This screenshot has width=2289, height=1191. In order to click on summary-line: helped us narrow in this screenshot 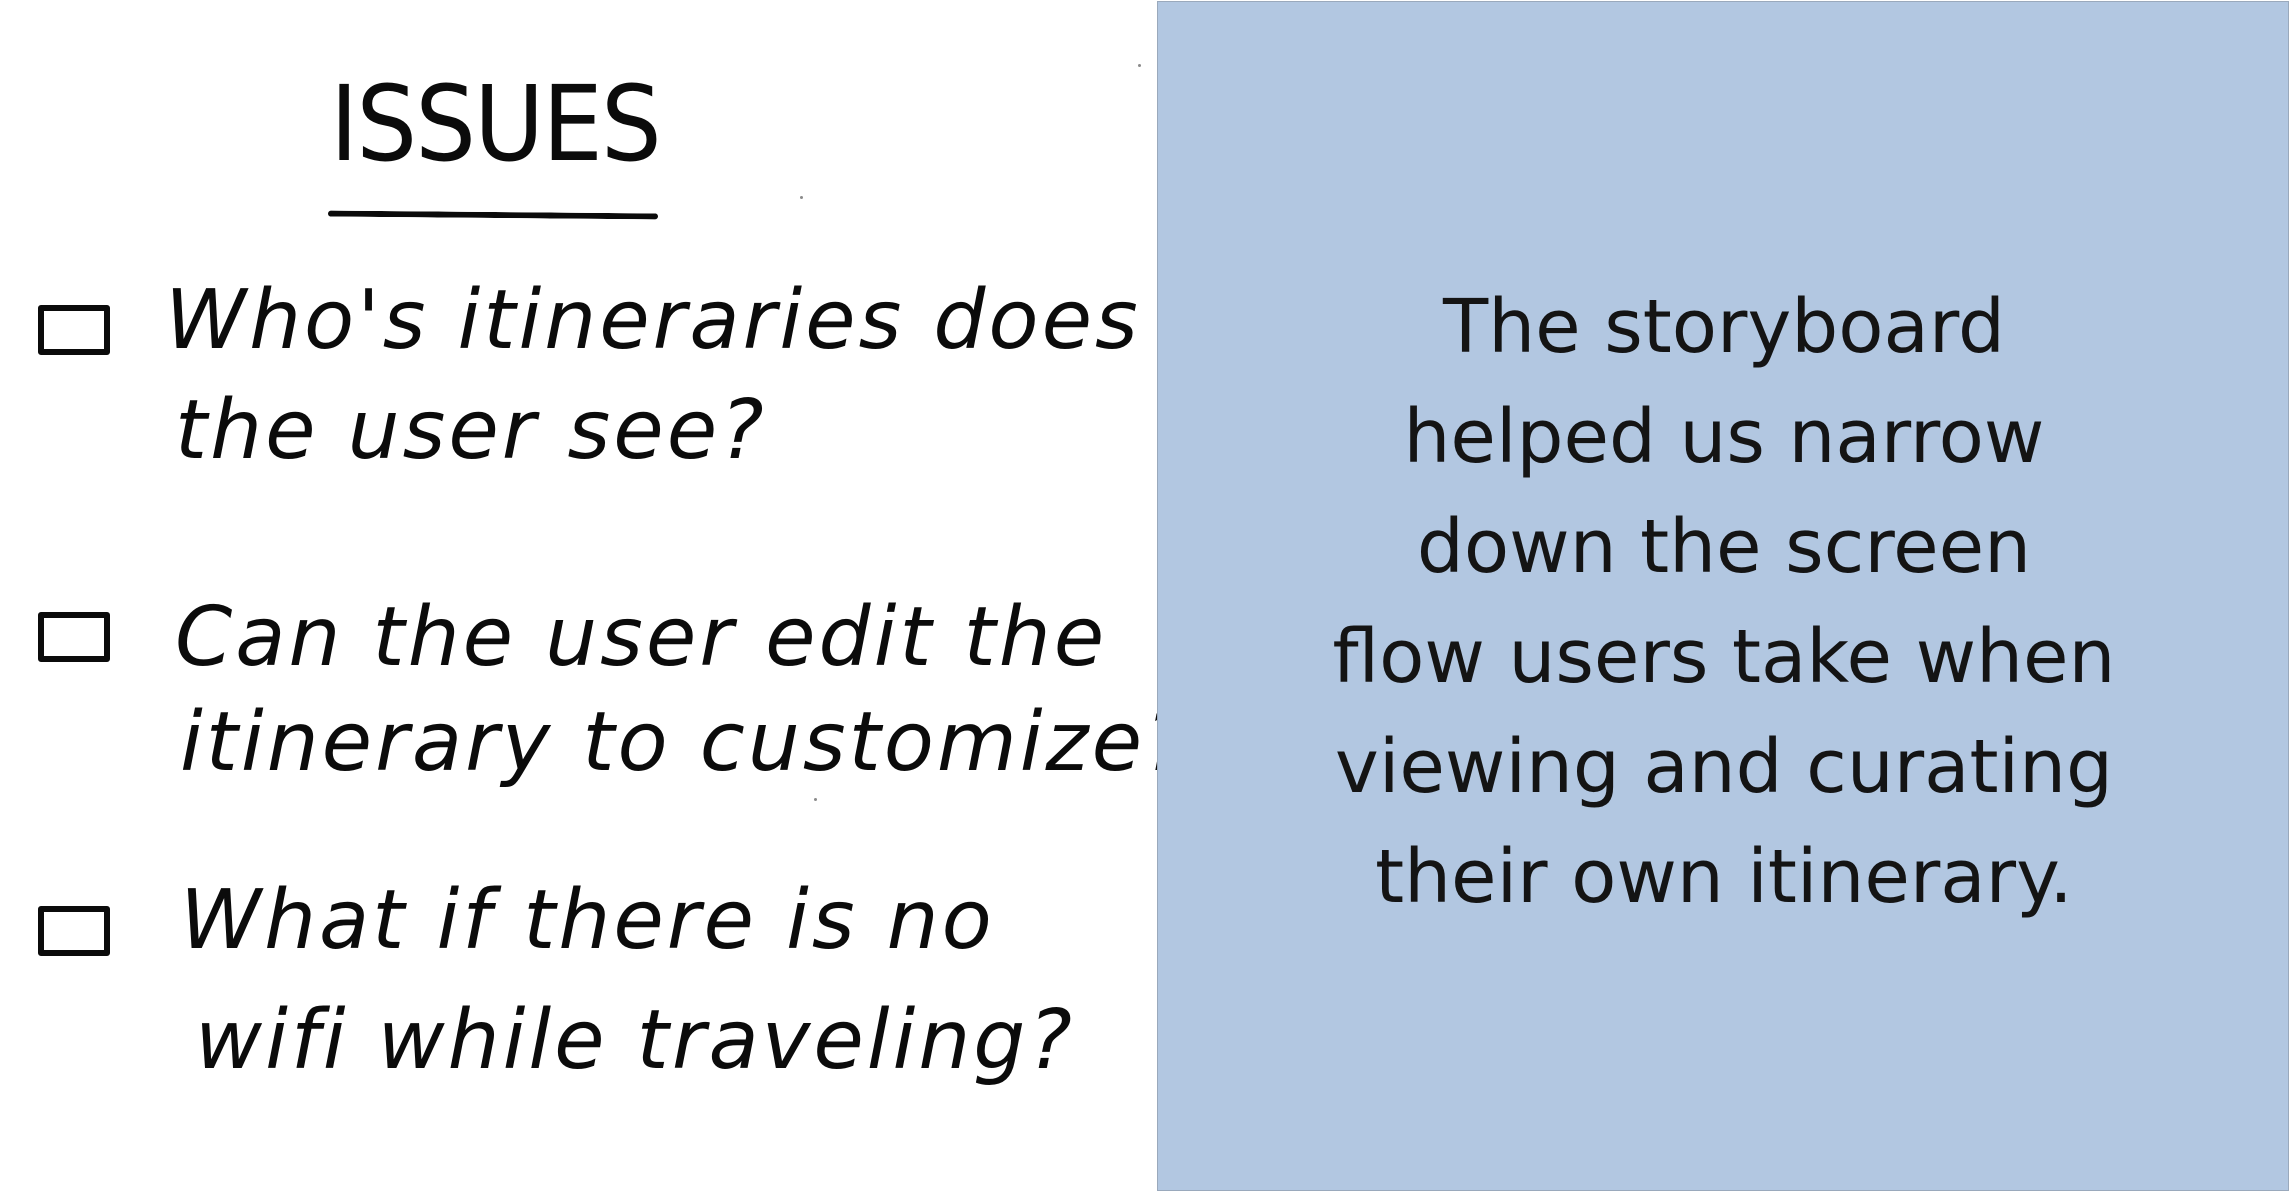, I will do `click(1724, 437)`.